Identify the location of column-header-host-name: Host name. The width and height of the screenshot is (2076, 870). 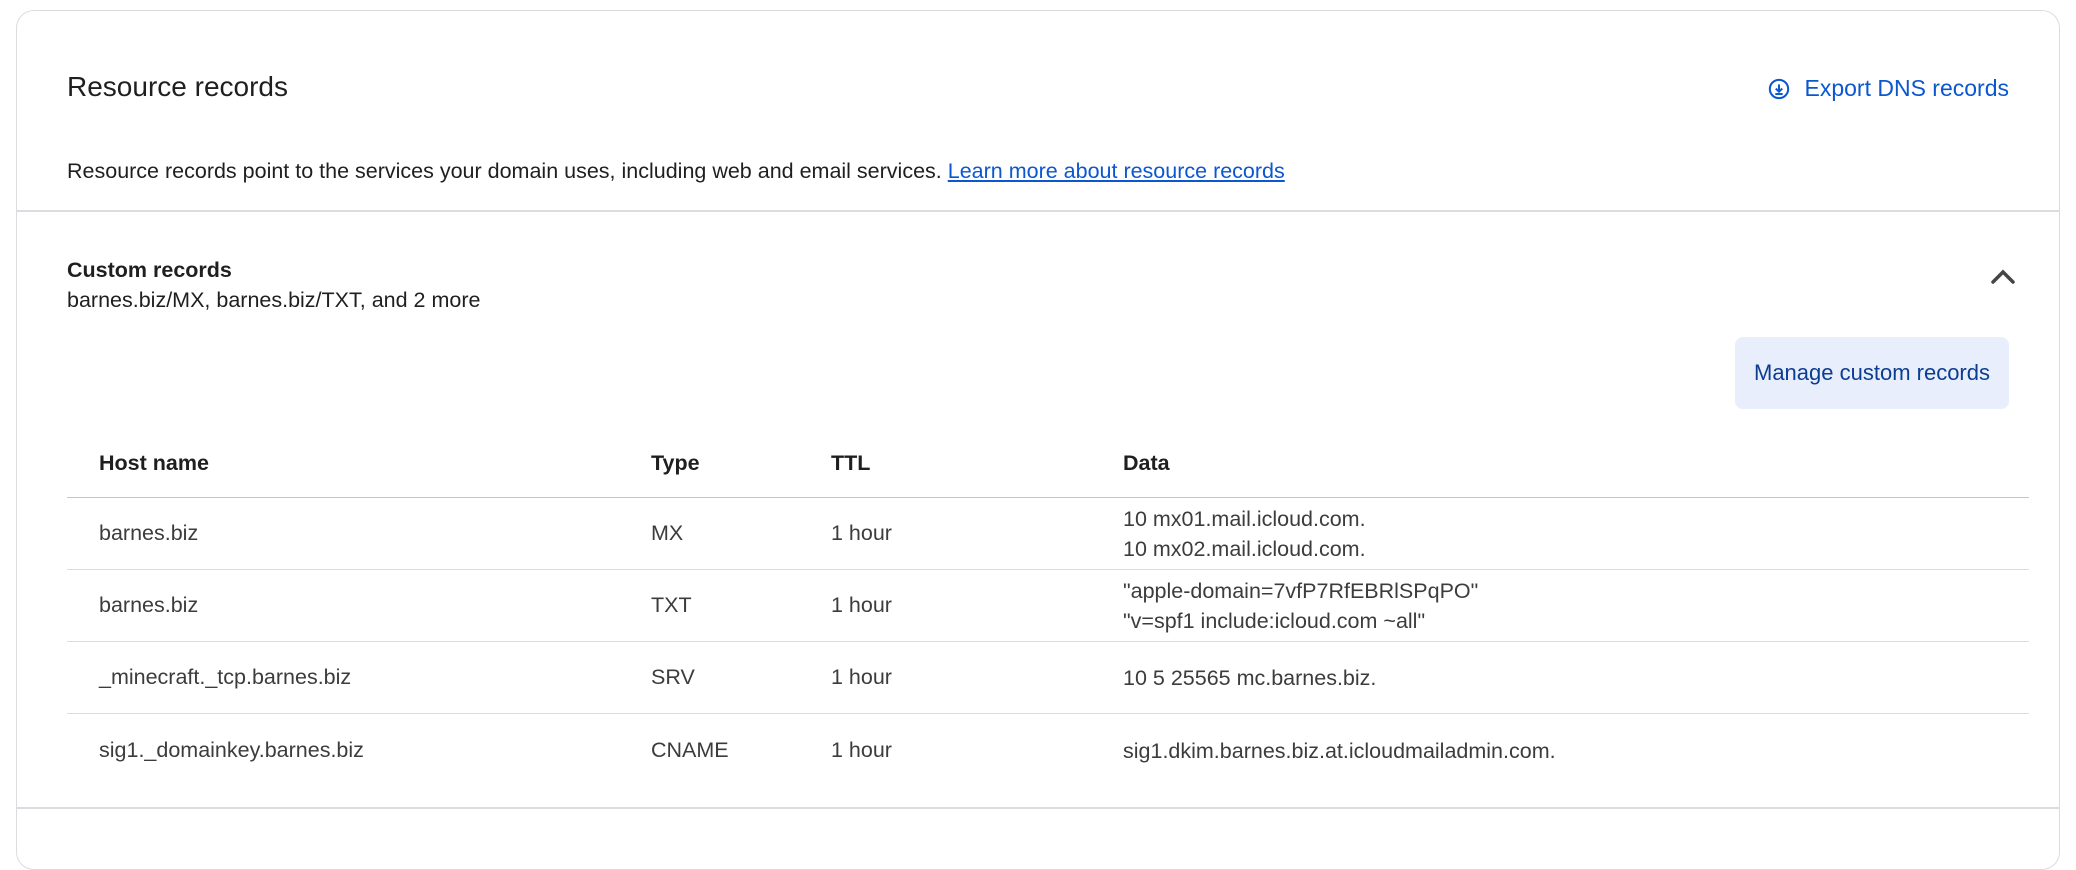
(359, 463).